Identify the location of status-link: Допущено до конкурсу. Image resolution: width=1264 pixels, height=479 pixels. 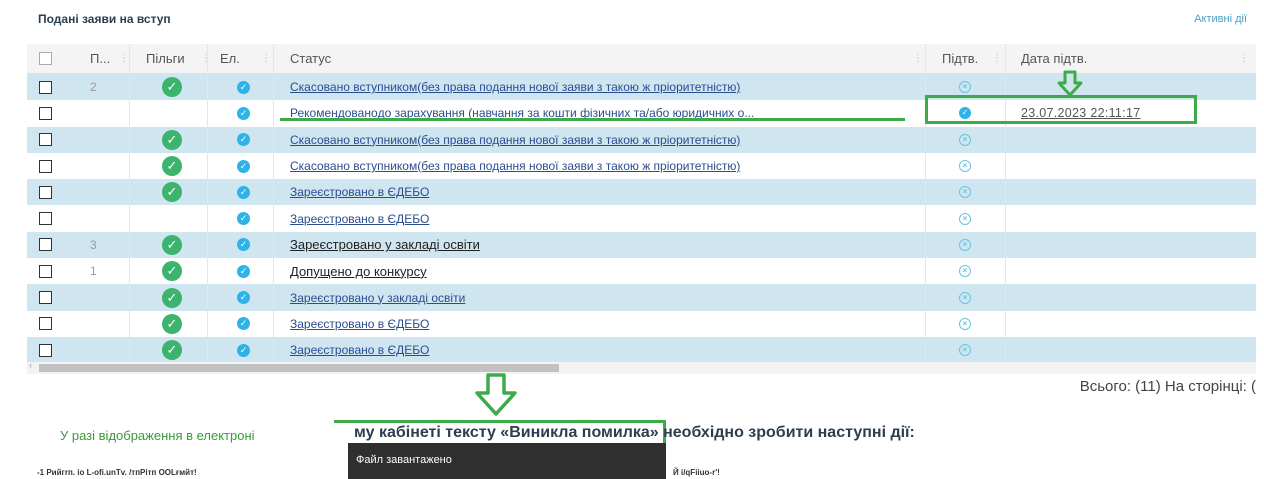
(358, 271).